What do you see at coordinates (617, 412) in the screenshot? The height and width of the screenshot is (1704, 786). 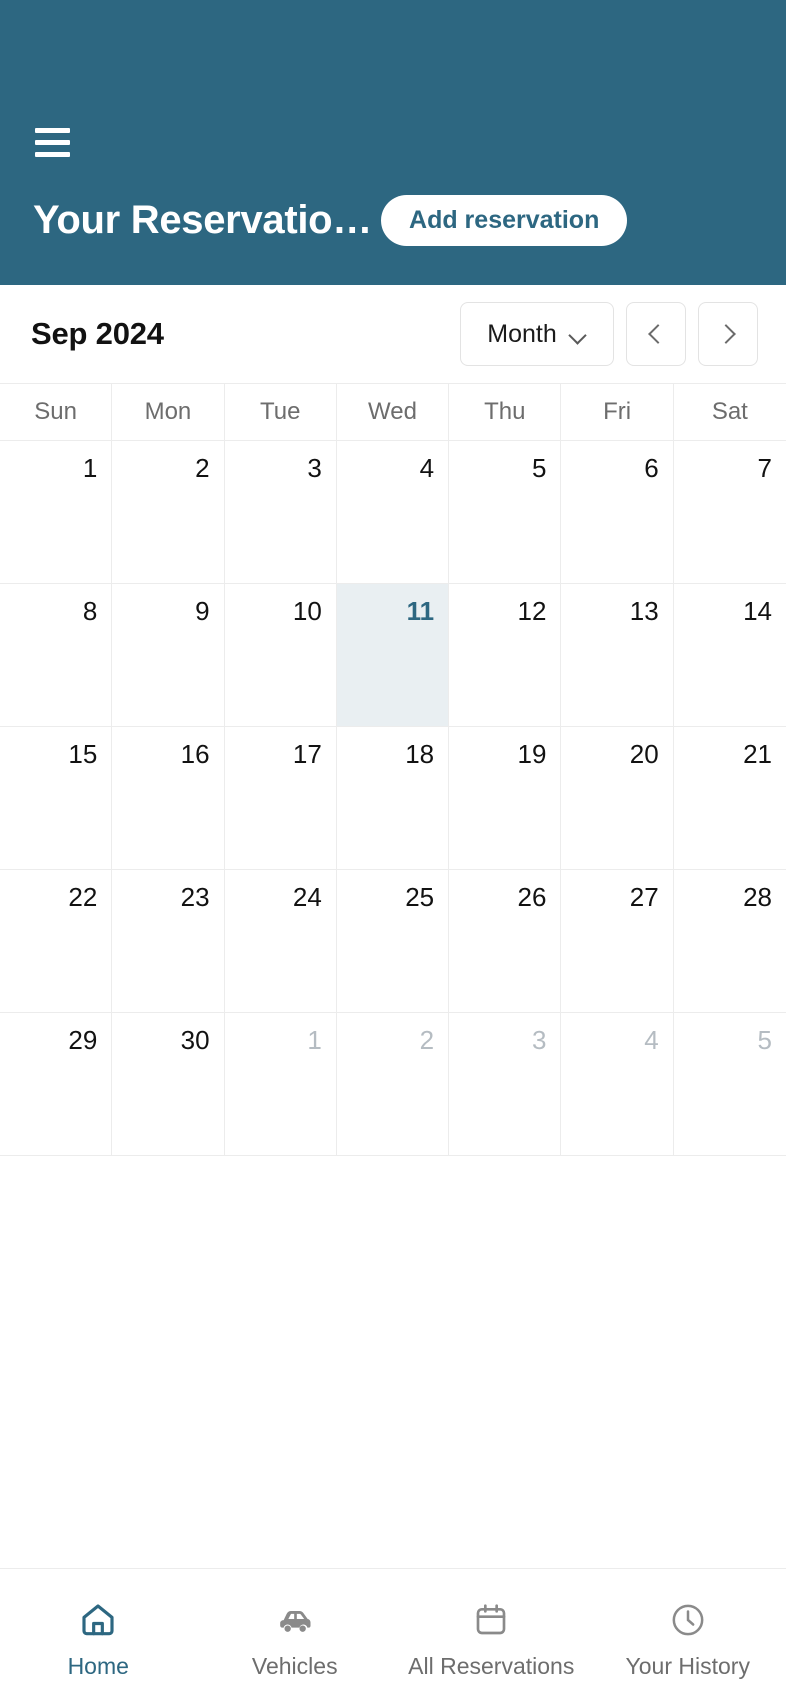 I see `weekday-header-fri: Fri` at bounding box center [617, 412].